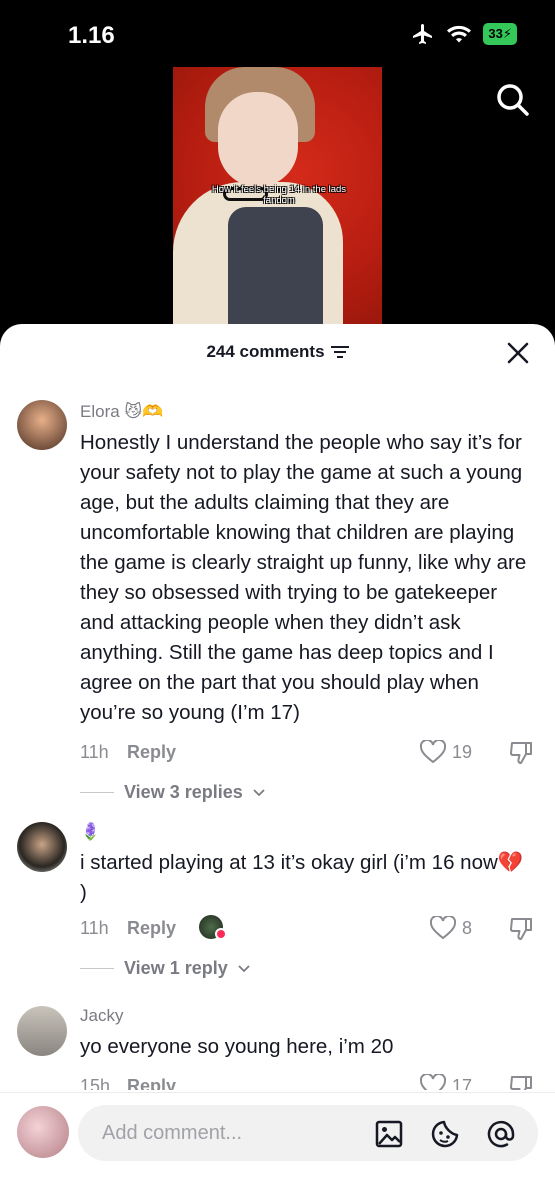  I want to click on status-time: 1.16, so click(91, 35).